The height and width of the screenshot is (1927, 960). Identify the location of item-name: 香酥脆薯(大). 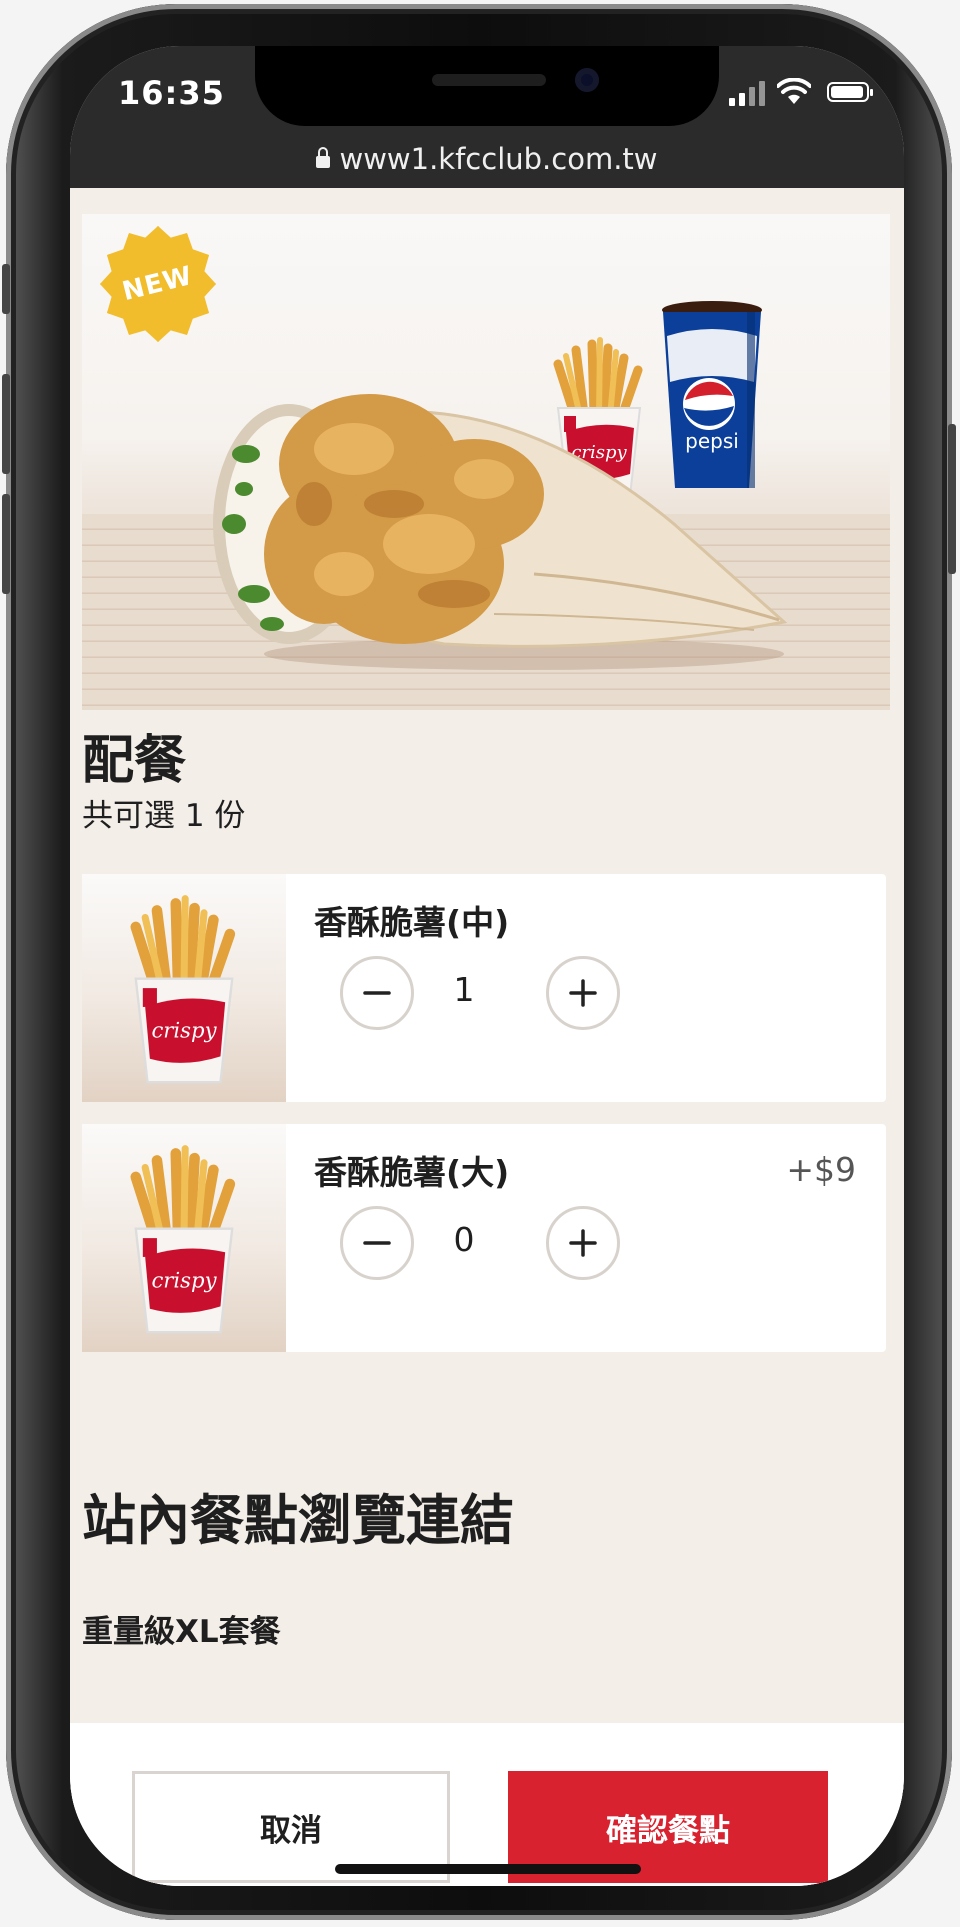
(412, 1172).